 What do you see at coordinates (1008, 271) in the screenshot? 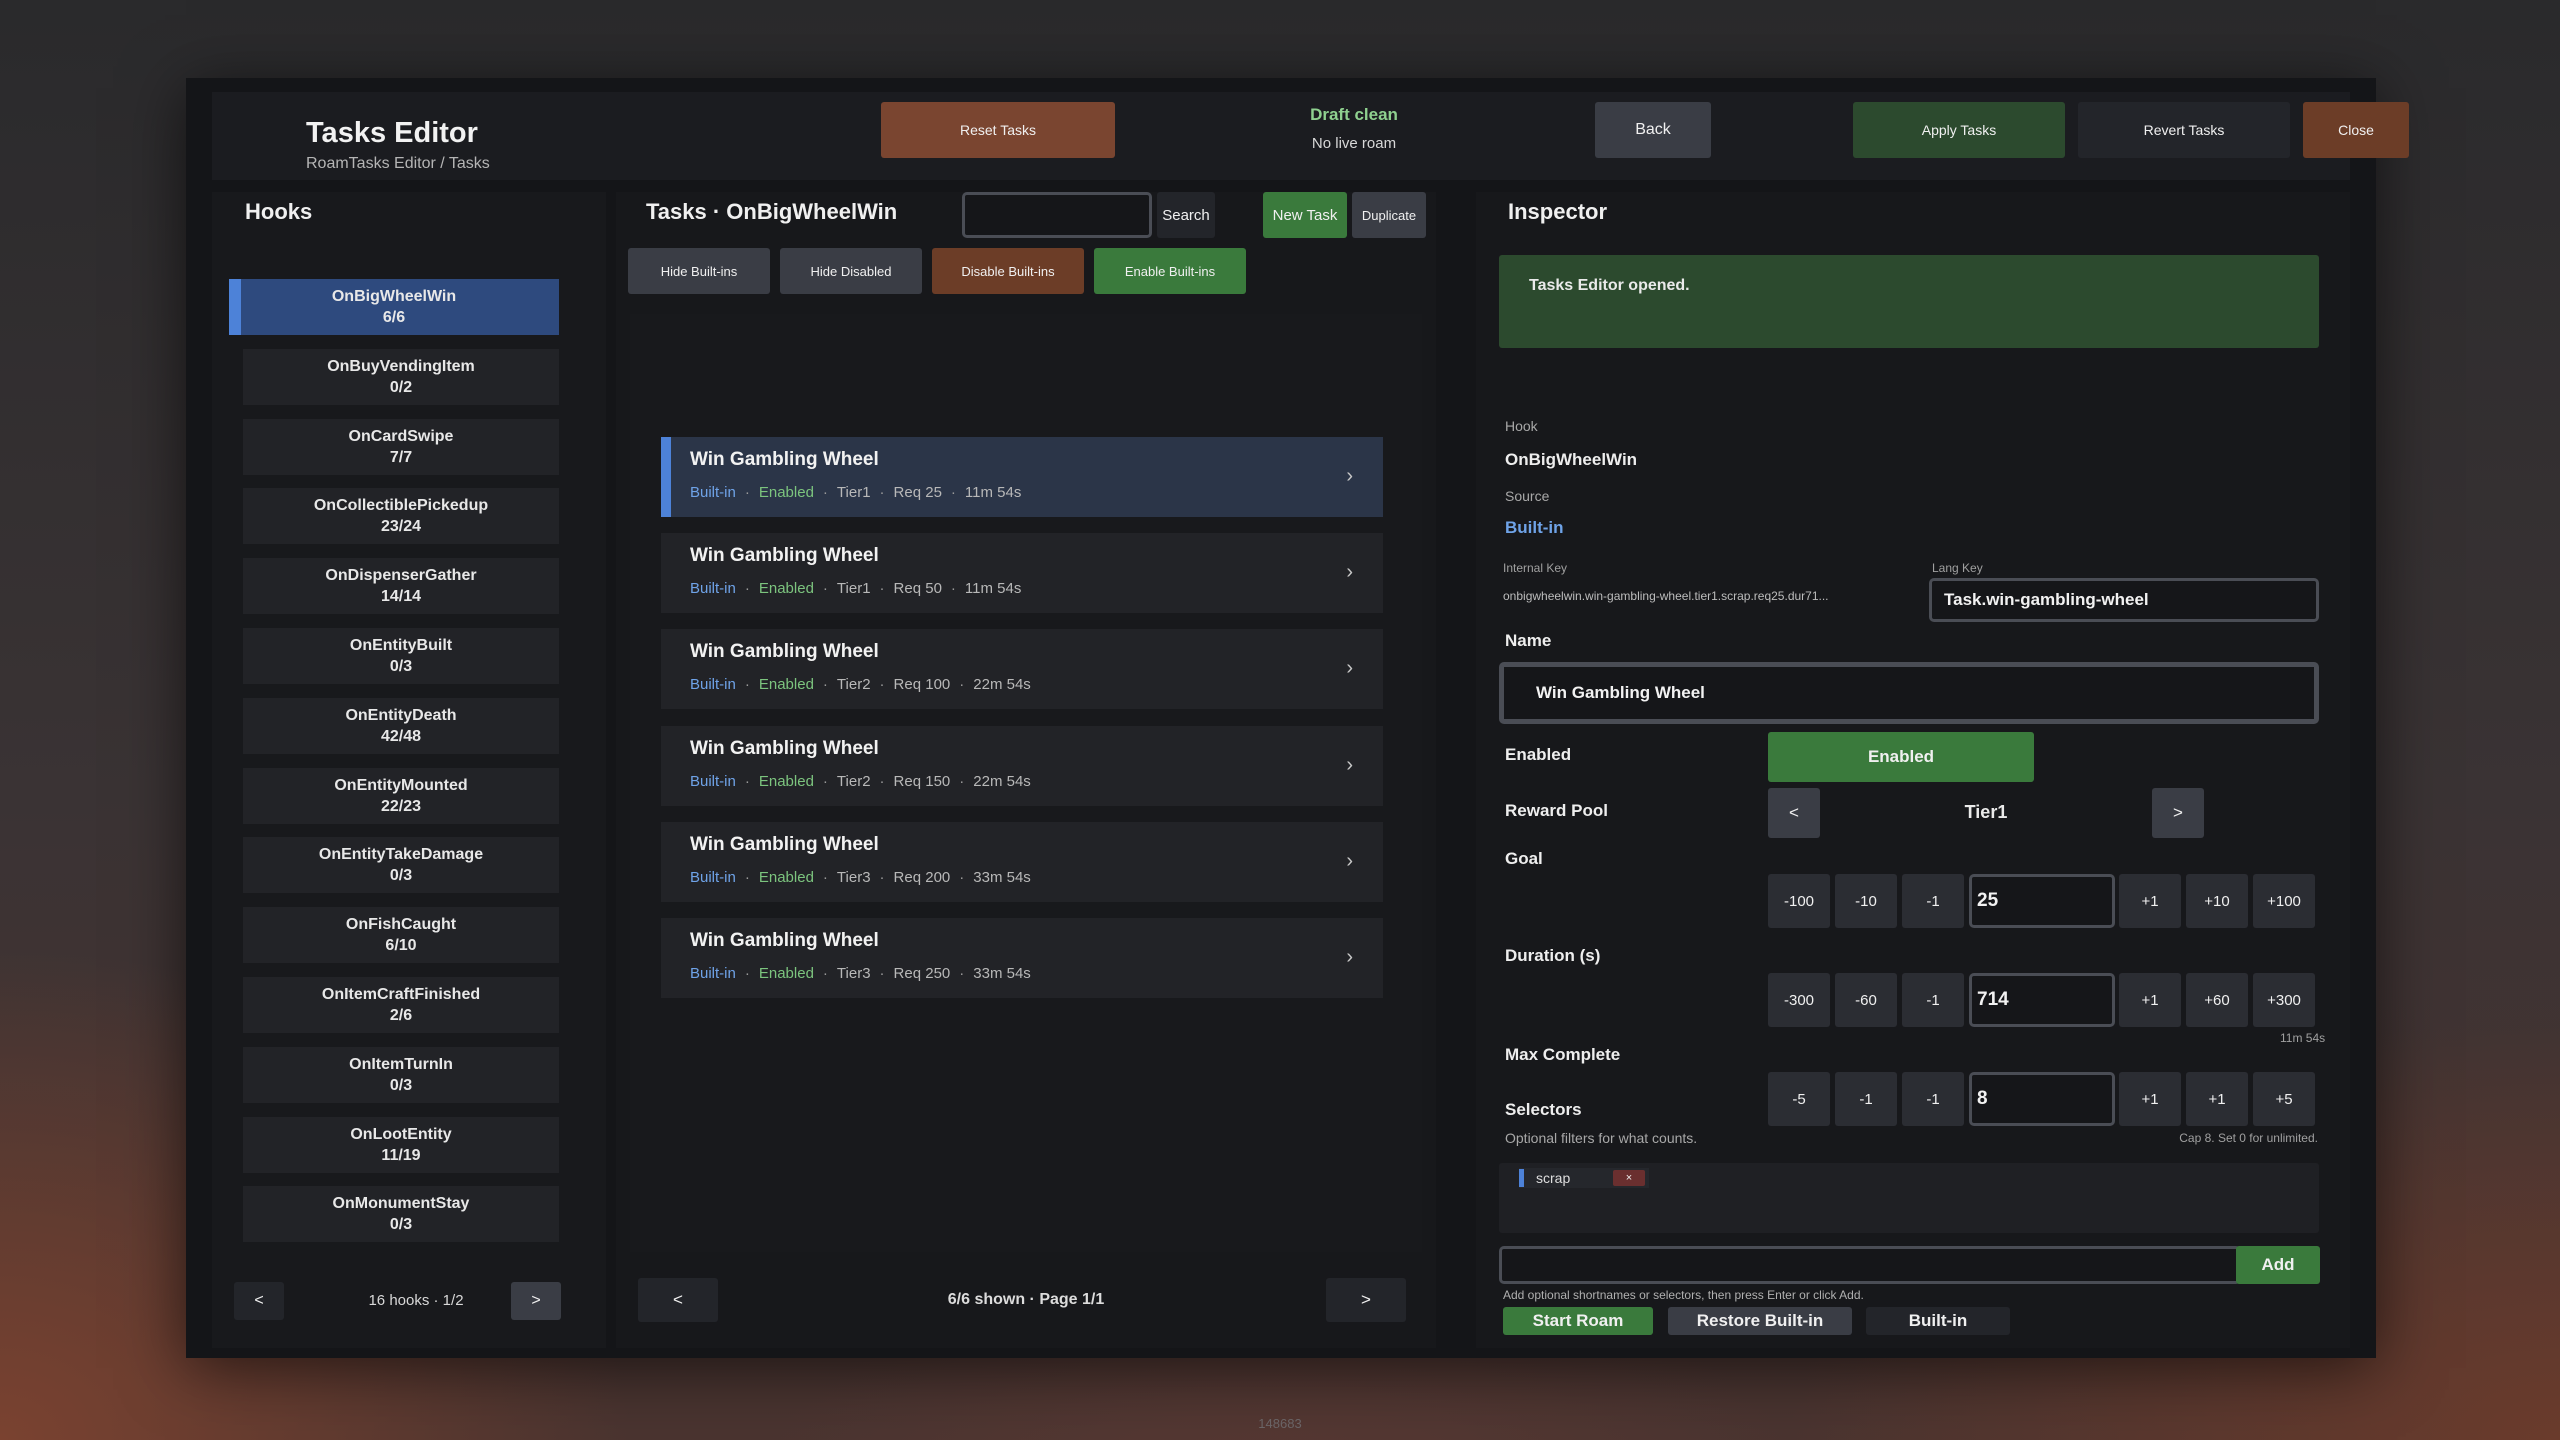
I see `disable-builtins-button: Disable Built-ins` at bounding box center [1008, 271].